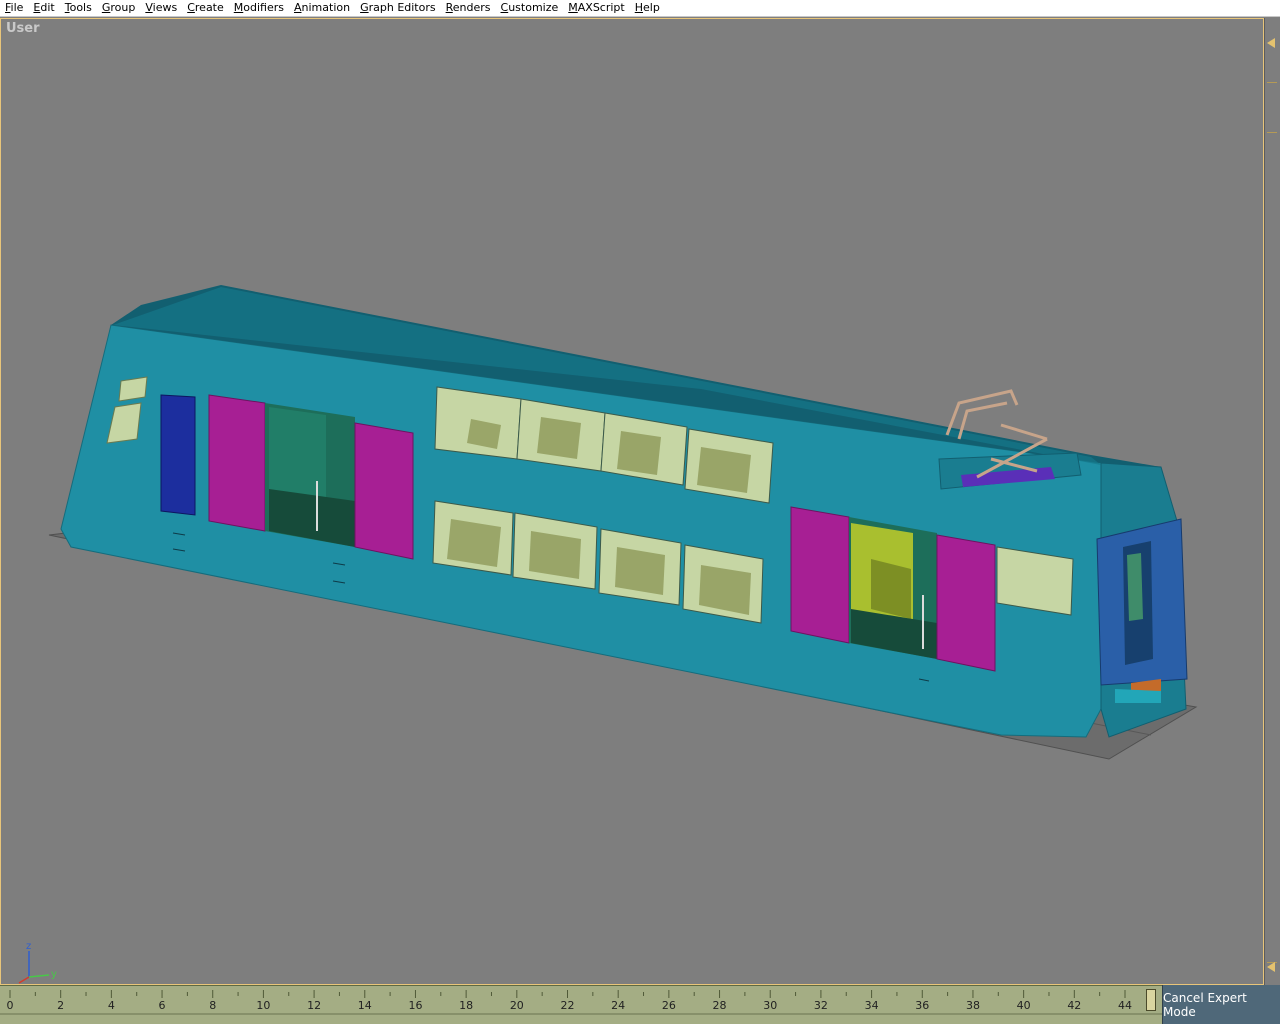 The image size is (1280, 1024). I want to click on menu-item-label: ools, so click(80, 7).